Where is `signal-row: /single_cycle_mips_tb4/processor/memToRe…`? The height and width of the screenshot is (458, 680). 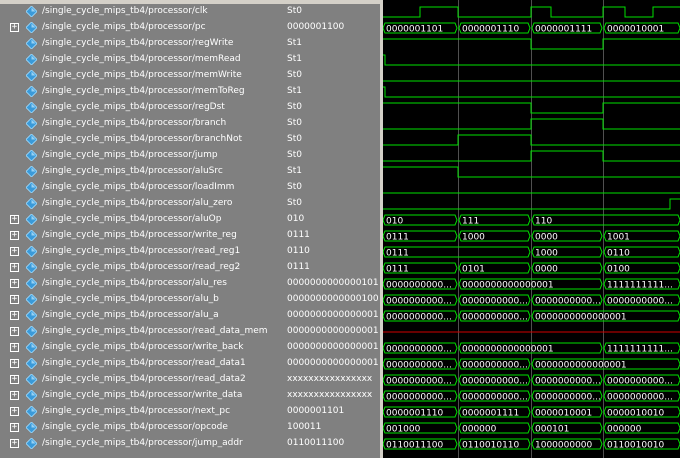 signal-row: /single_cycle_mips_tb4/processor/memToRe… is located at coordinates (142, 92).